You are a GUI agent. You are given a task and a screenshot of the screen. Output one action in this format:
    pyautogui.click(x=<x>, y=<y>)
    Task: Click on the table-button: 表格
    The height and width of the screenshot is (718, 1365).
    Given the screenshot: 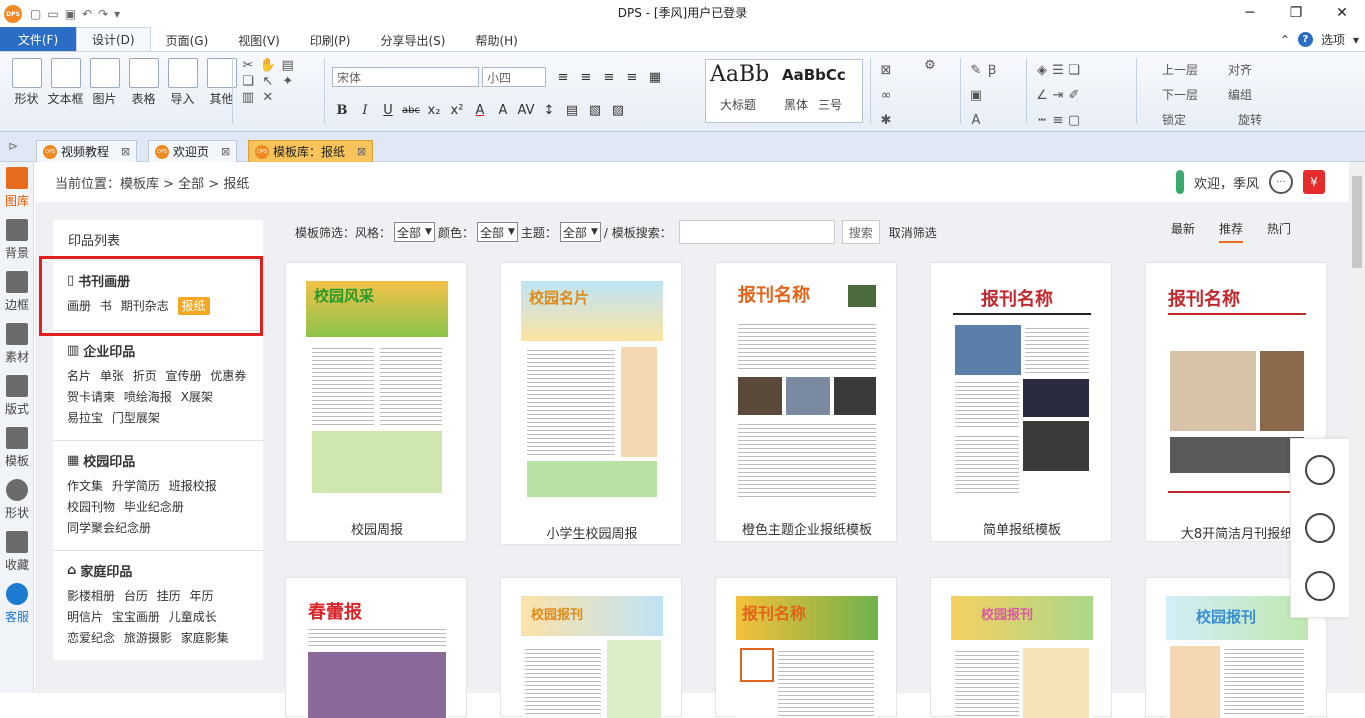 What is the action you would take?
    pyautogui.click(x=143, y=82)
    